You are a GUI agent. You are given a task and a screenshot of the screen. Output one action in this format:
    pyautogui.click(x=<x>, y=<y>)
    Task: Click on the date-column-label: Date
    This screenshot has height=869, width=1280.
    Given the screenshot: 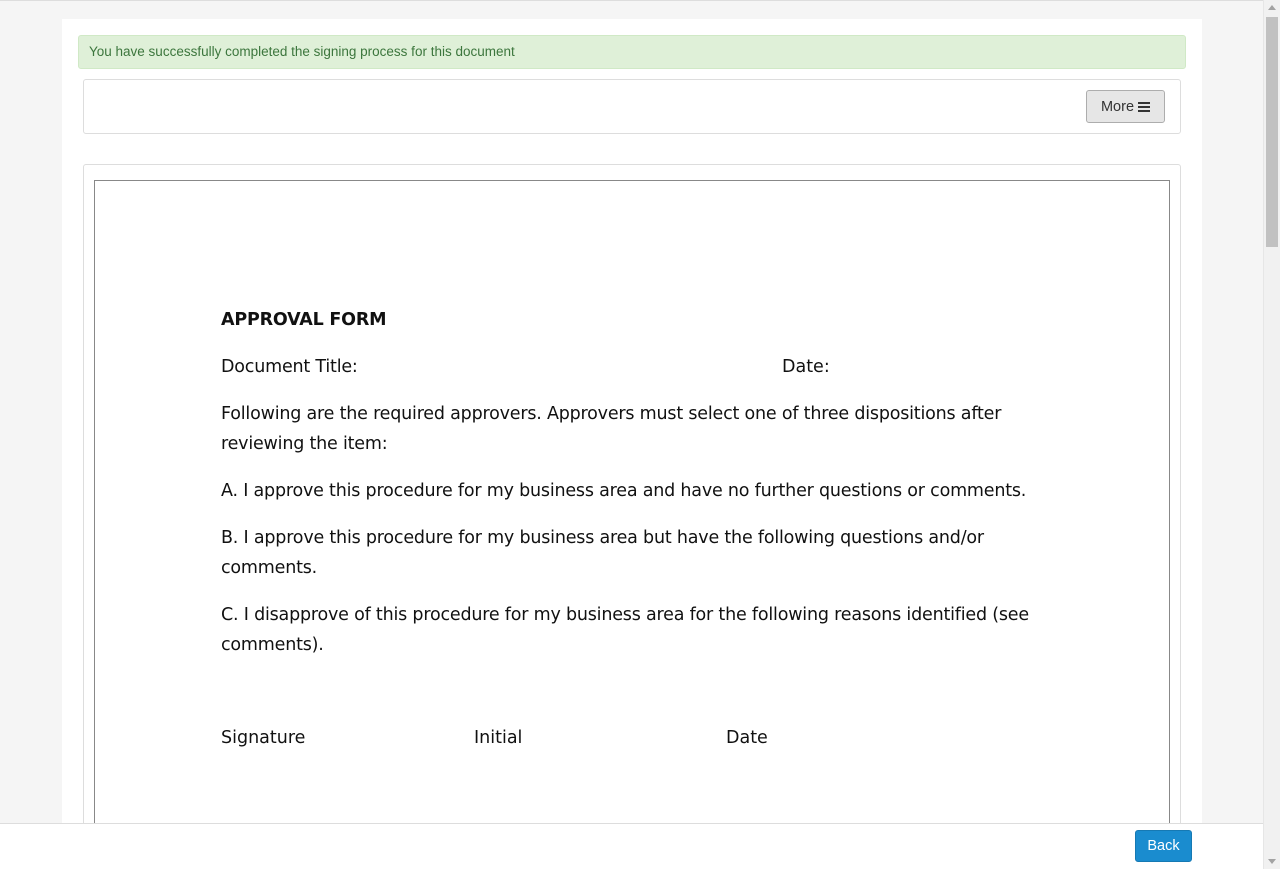 What is the action you would take?
    pyautogui.click(x=747, y=738)
    